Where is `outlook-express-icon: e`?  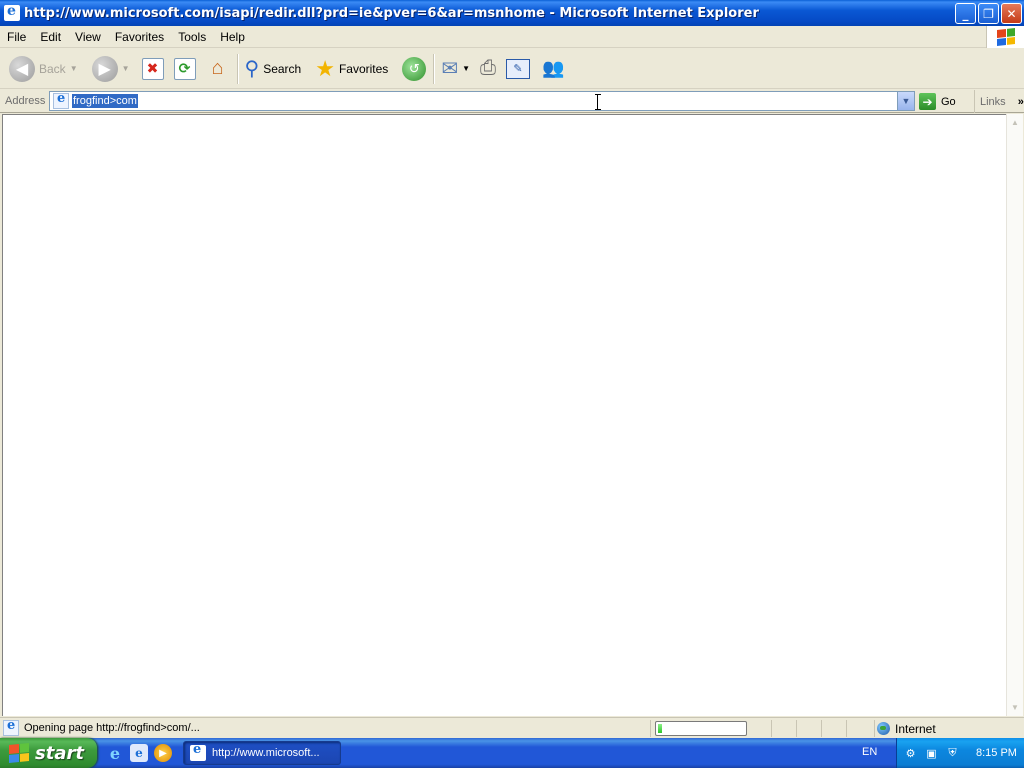 outlook-express-icon: e is located at coordinates (139, 753).